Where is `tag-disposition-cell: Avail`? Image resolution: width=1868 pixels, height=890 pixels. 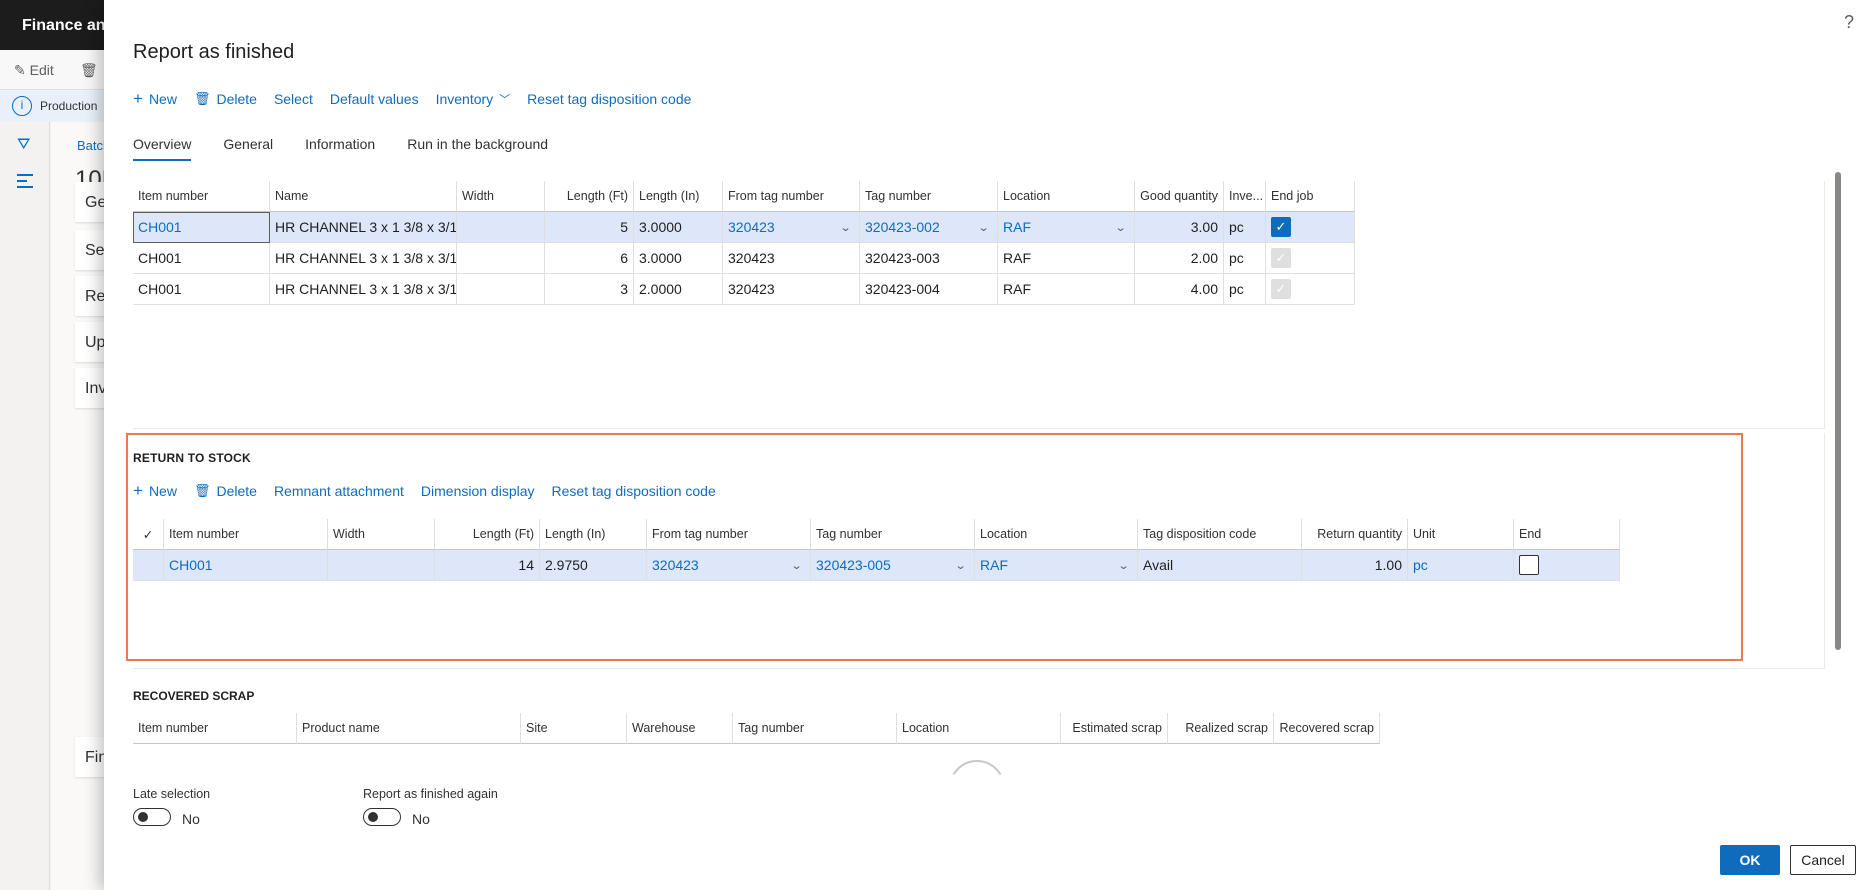
tag-disposition-cell: Avail is located at coordinates (1220, 565).